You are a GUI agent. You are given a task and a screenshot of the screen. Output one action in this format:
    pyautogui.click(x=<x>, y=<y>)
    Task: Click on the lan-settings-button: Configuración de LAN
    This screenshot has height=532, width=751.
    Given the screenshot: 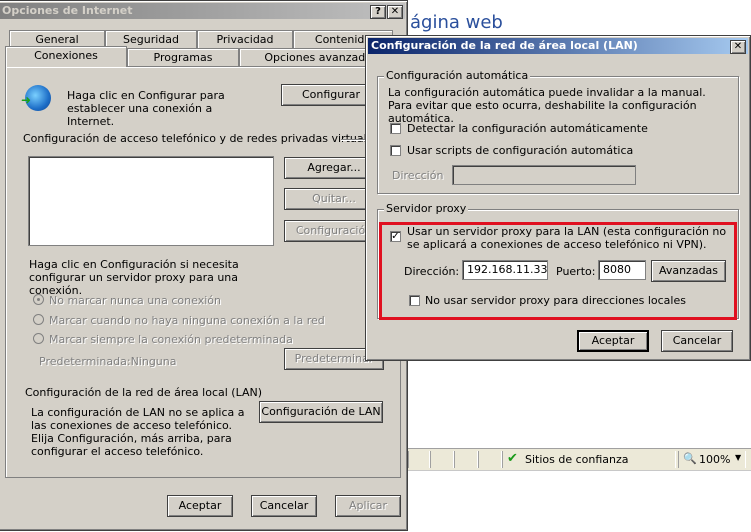 What is the action you would take?
    pyautogui.click(x=321, y=412)
    